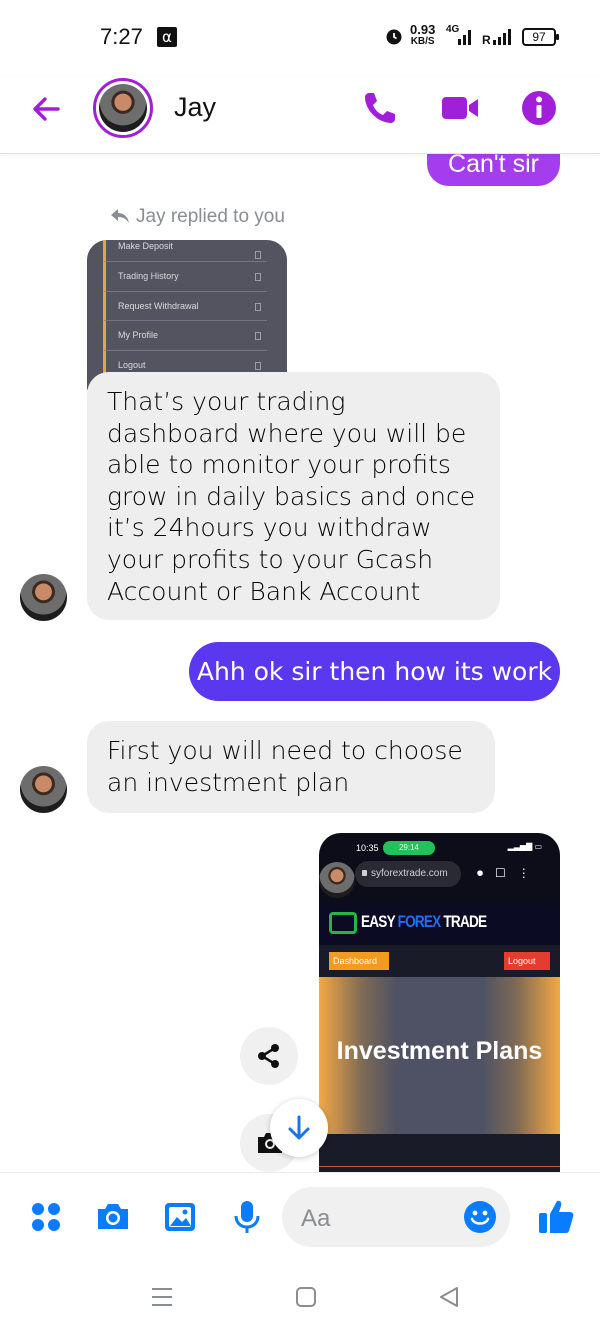 This screenshot has height=1333, width=600. Describe the element at coordinates (509, 873) in the screenshot. I see `shot-browser-icons: ⏺☐⋮` at that location.